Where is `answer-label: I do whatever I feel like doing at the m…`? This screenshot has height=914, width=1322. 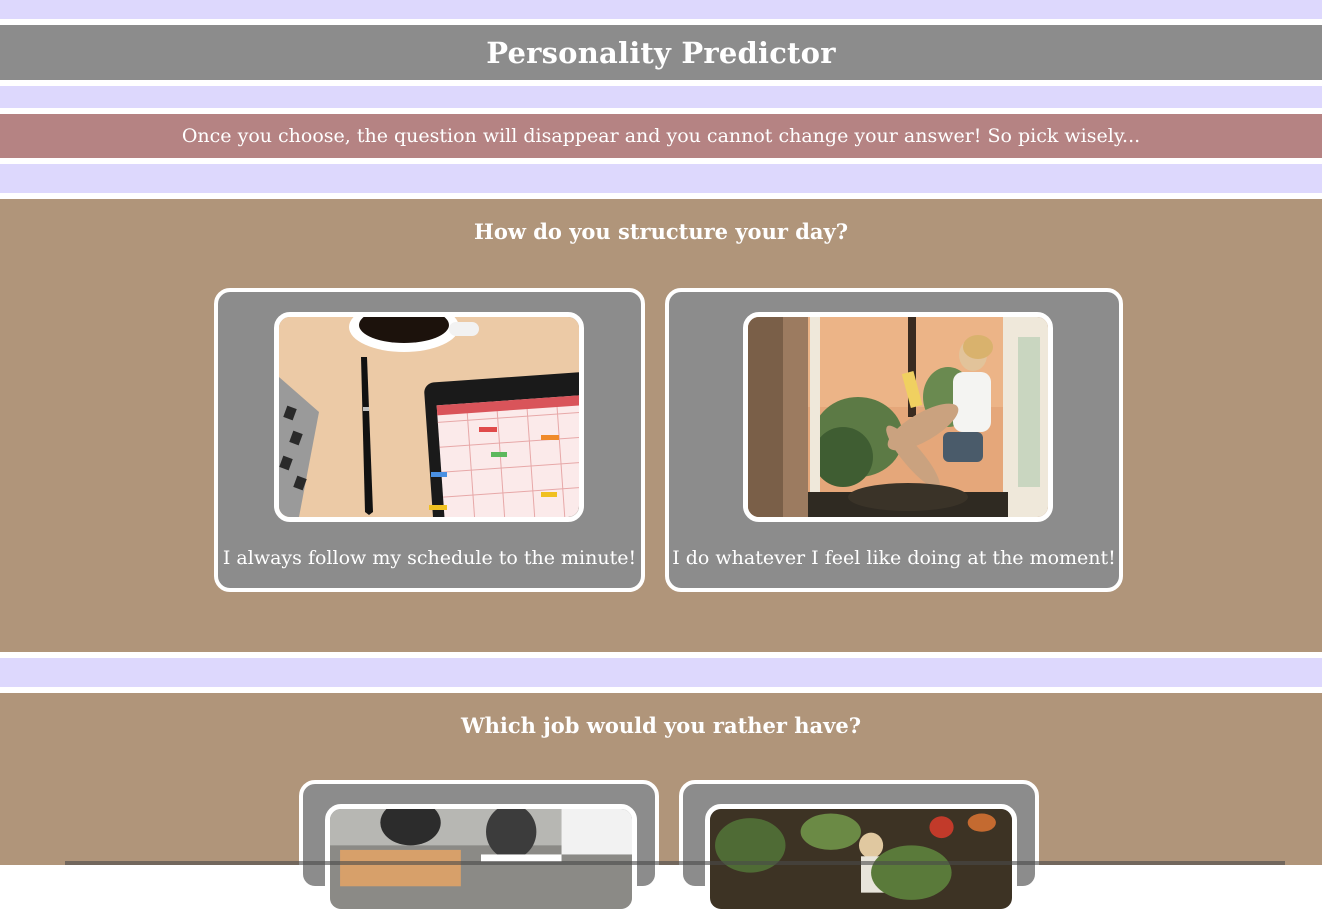 answer-label: I do whatever I feel like doing at the m… is located at coordinates (894, 558).